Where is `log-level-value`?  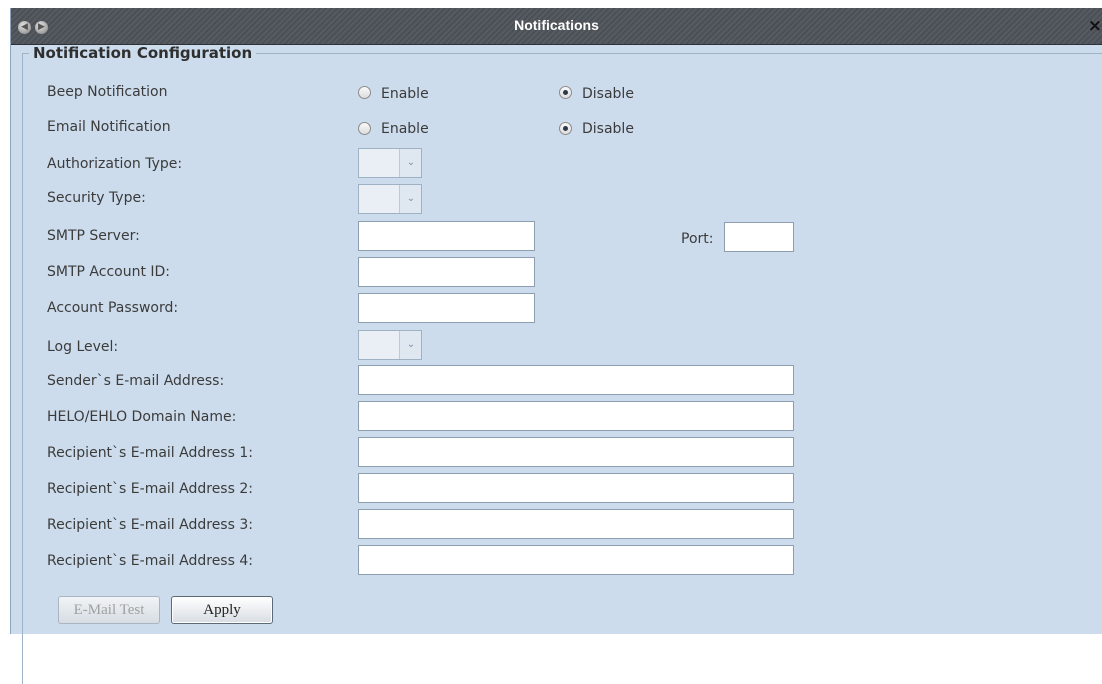 log-level-value is located at coordinates (379, 345).